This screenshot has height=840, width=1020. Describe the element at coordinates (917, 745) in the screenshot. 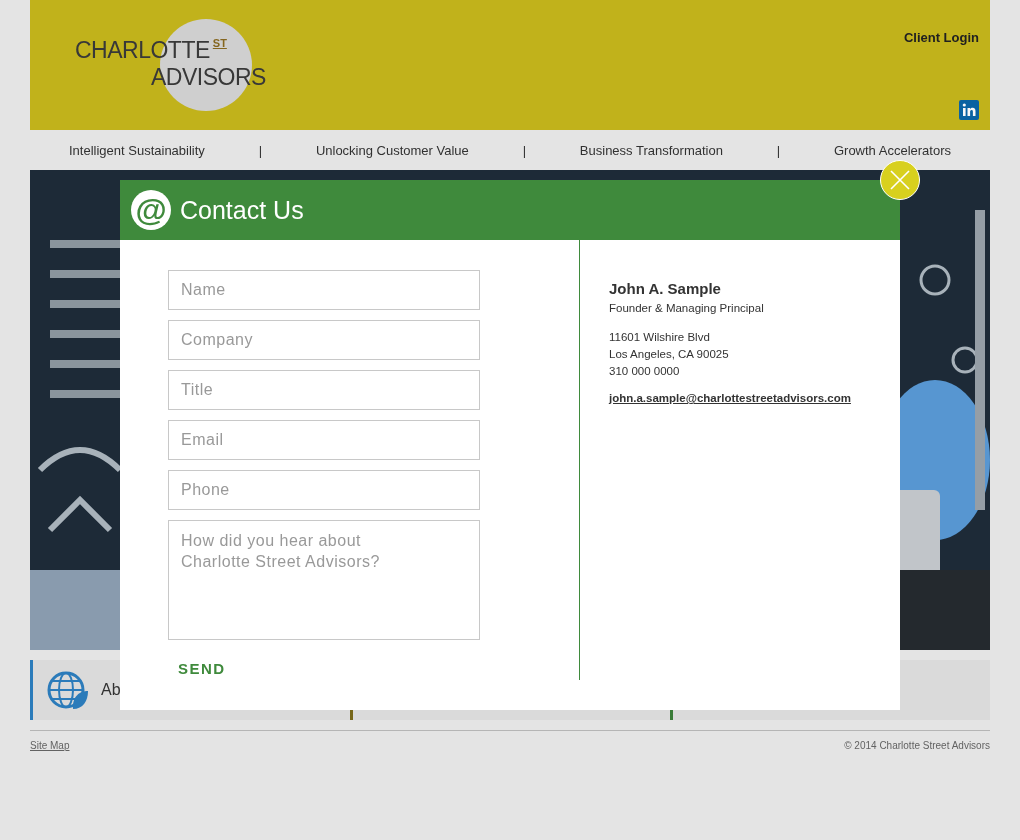

I see `copyright-text: © 2014 Charlotte Street Advisors` at that location.